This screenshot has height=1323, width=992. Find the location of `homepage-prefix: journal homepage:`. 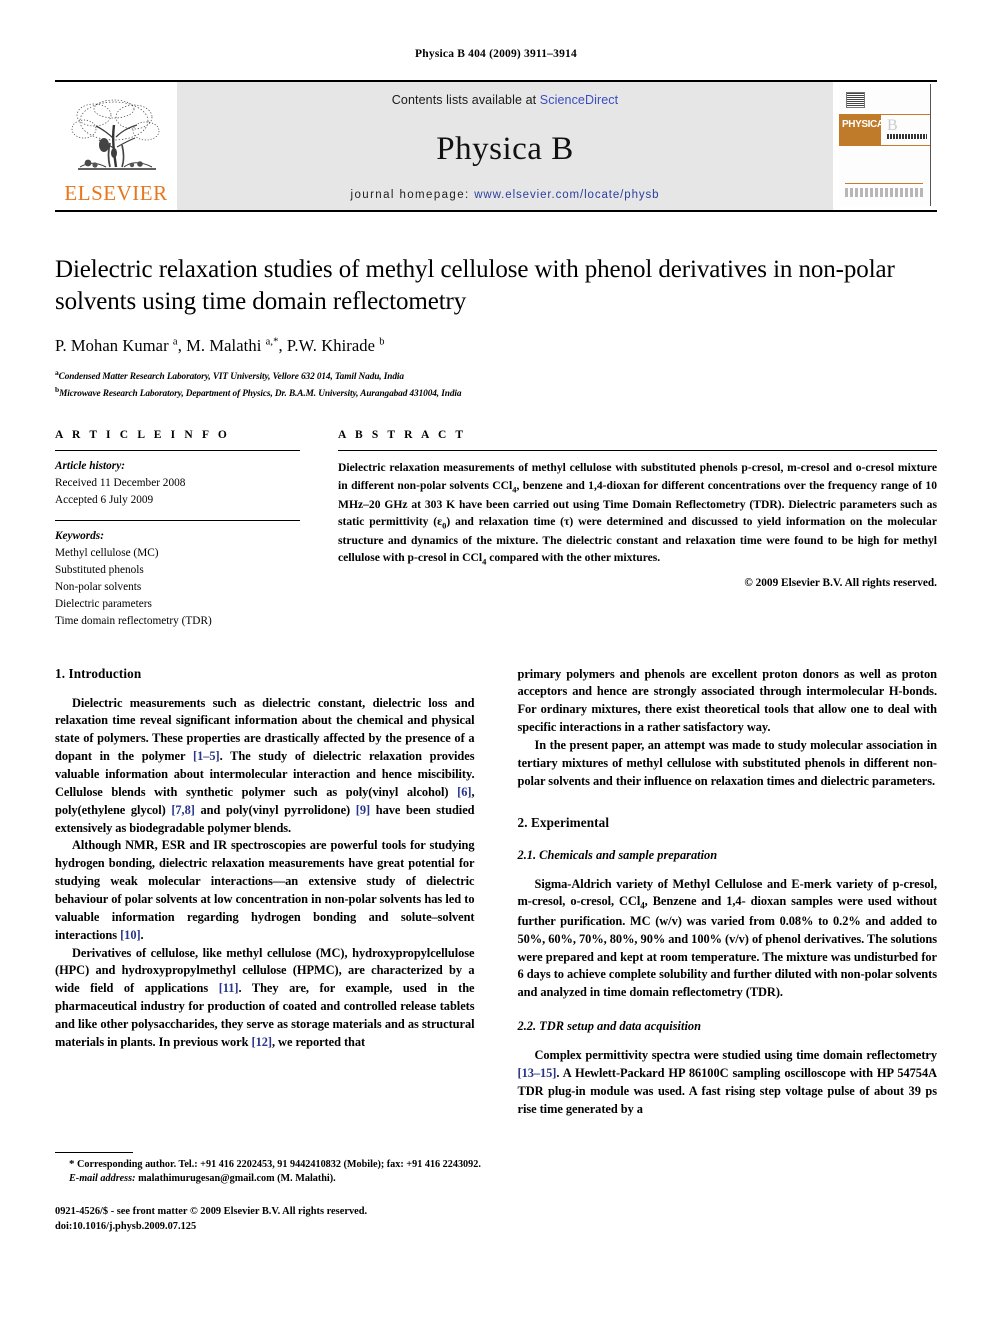

homepage-prefix: journal homepage: is located at coordinates (412, 195).